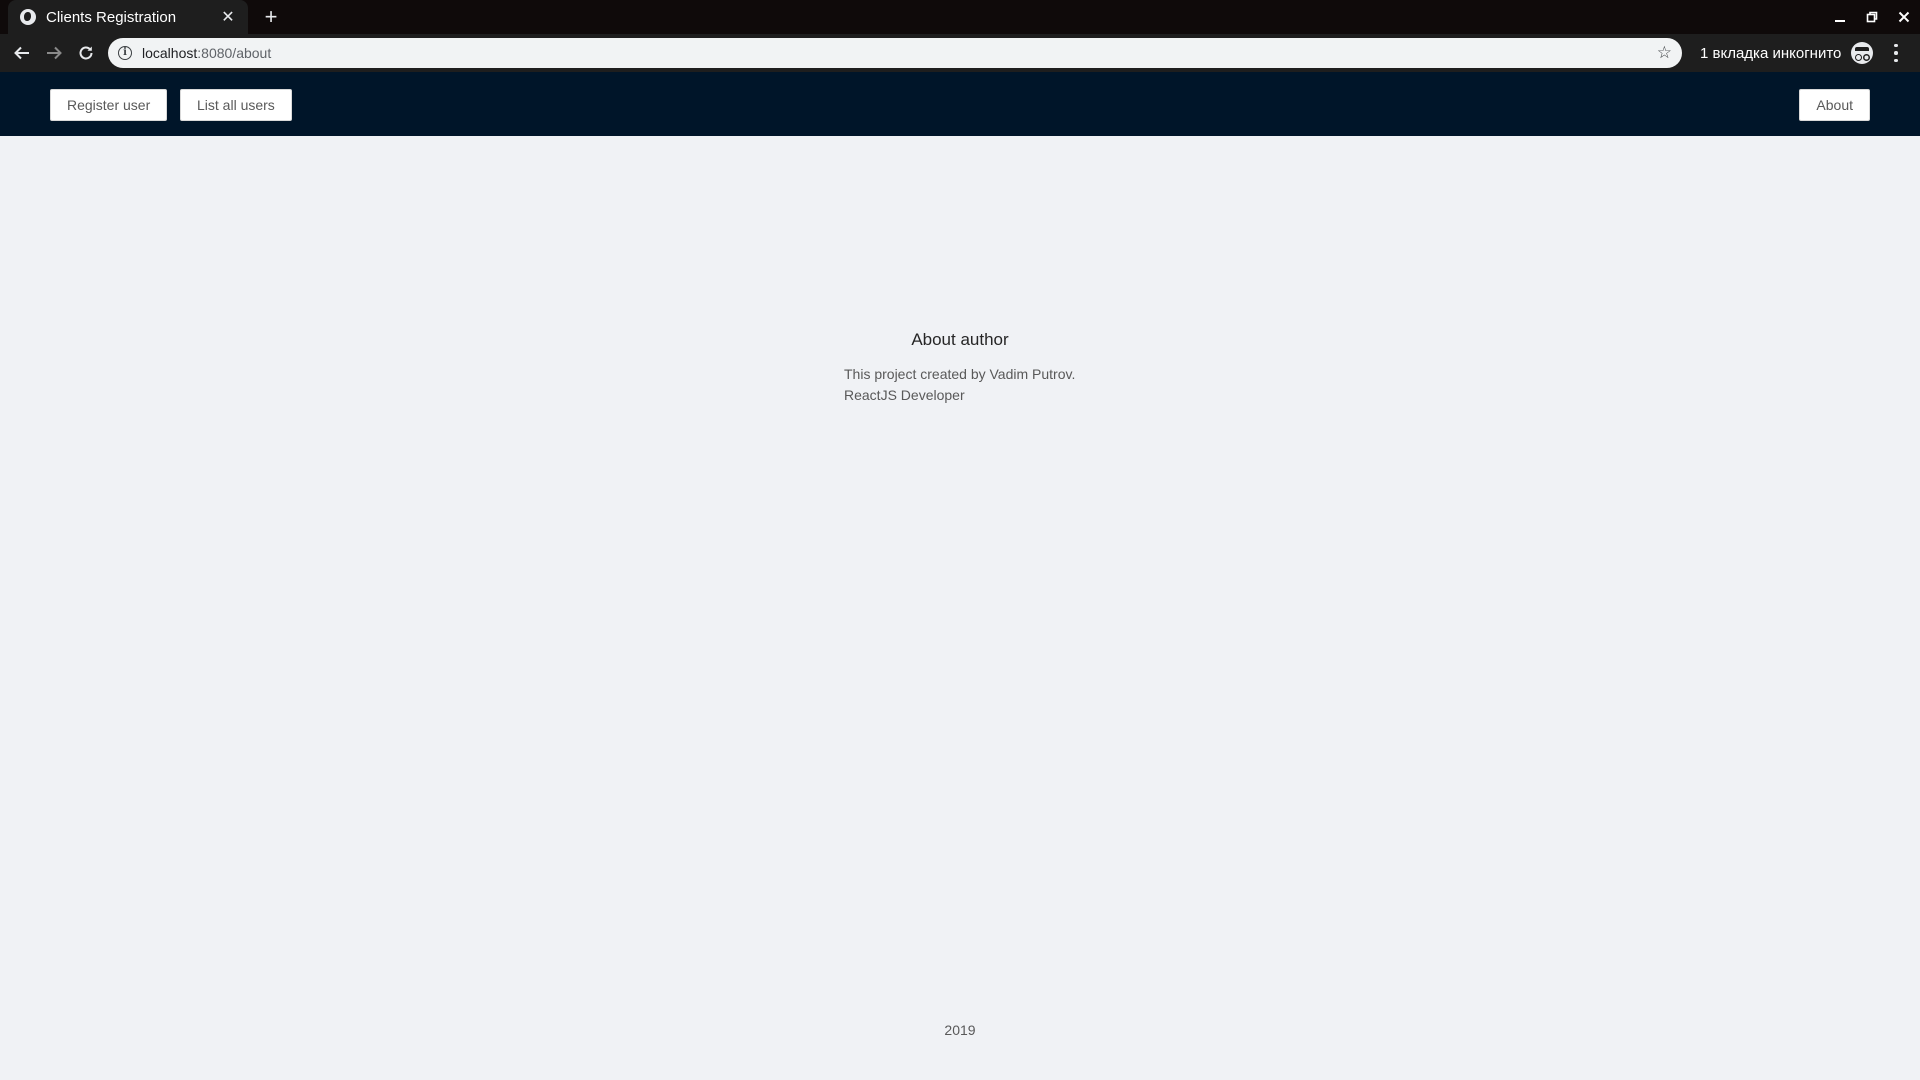  Describe the element at coordinates (125, 53) in the screenshot. I see `info-icon: i` at that location.